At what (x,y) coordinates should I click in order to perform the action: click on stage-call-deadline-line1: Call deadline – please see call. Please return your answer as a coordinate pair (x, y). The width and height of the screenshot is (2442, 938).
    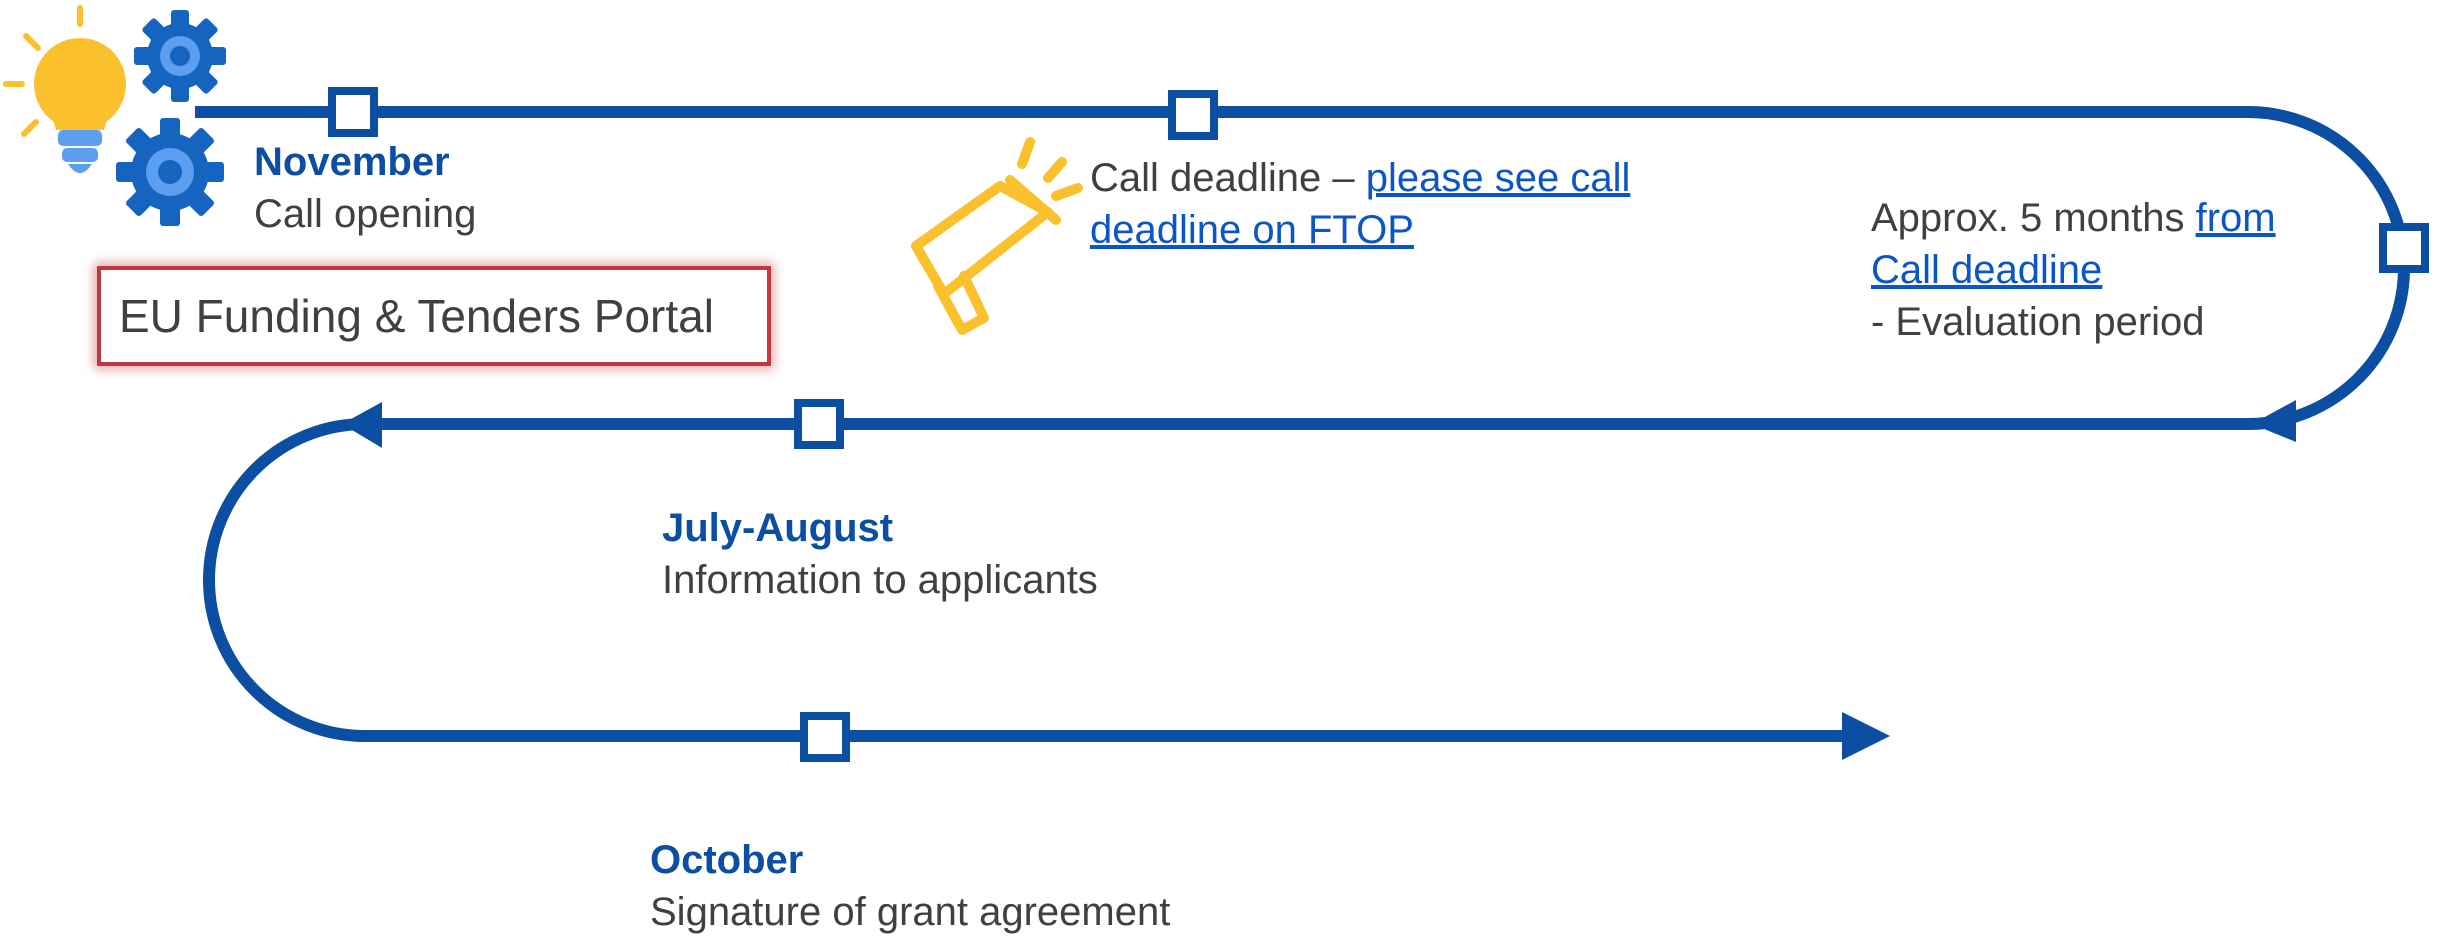
    Looking at the image, I should click on (1360, 178).